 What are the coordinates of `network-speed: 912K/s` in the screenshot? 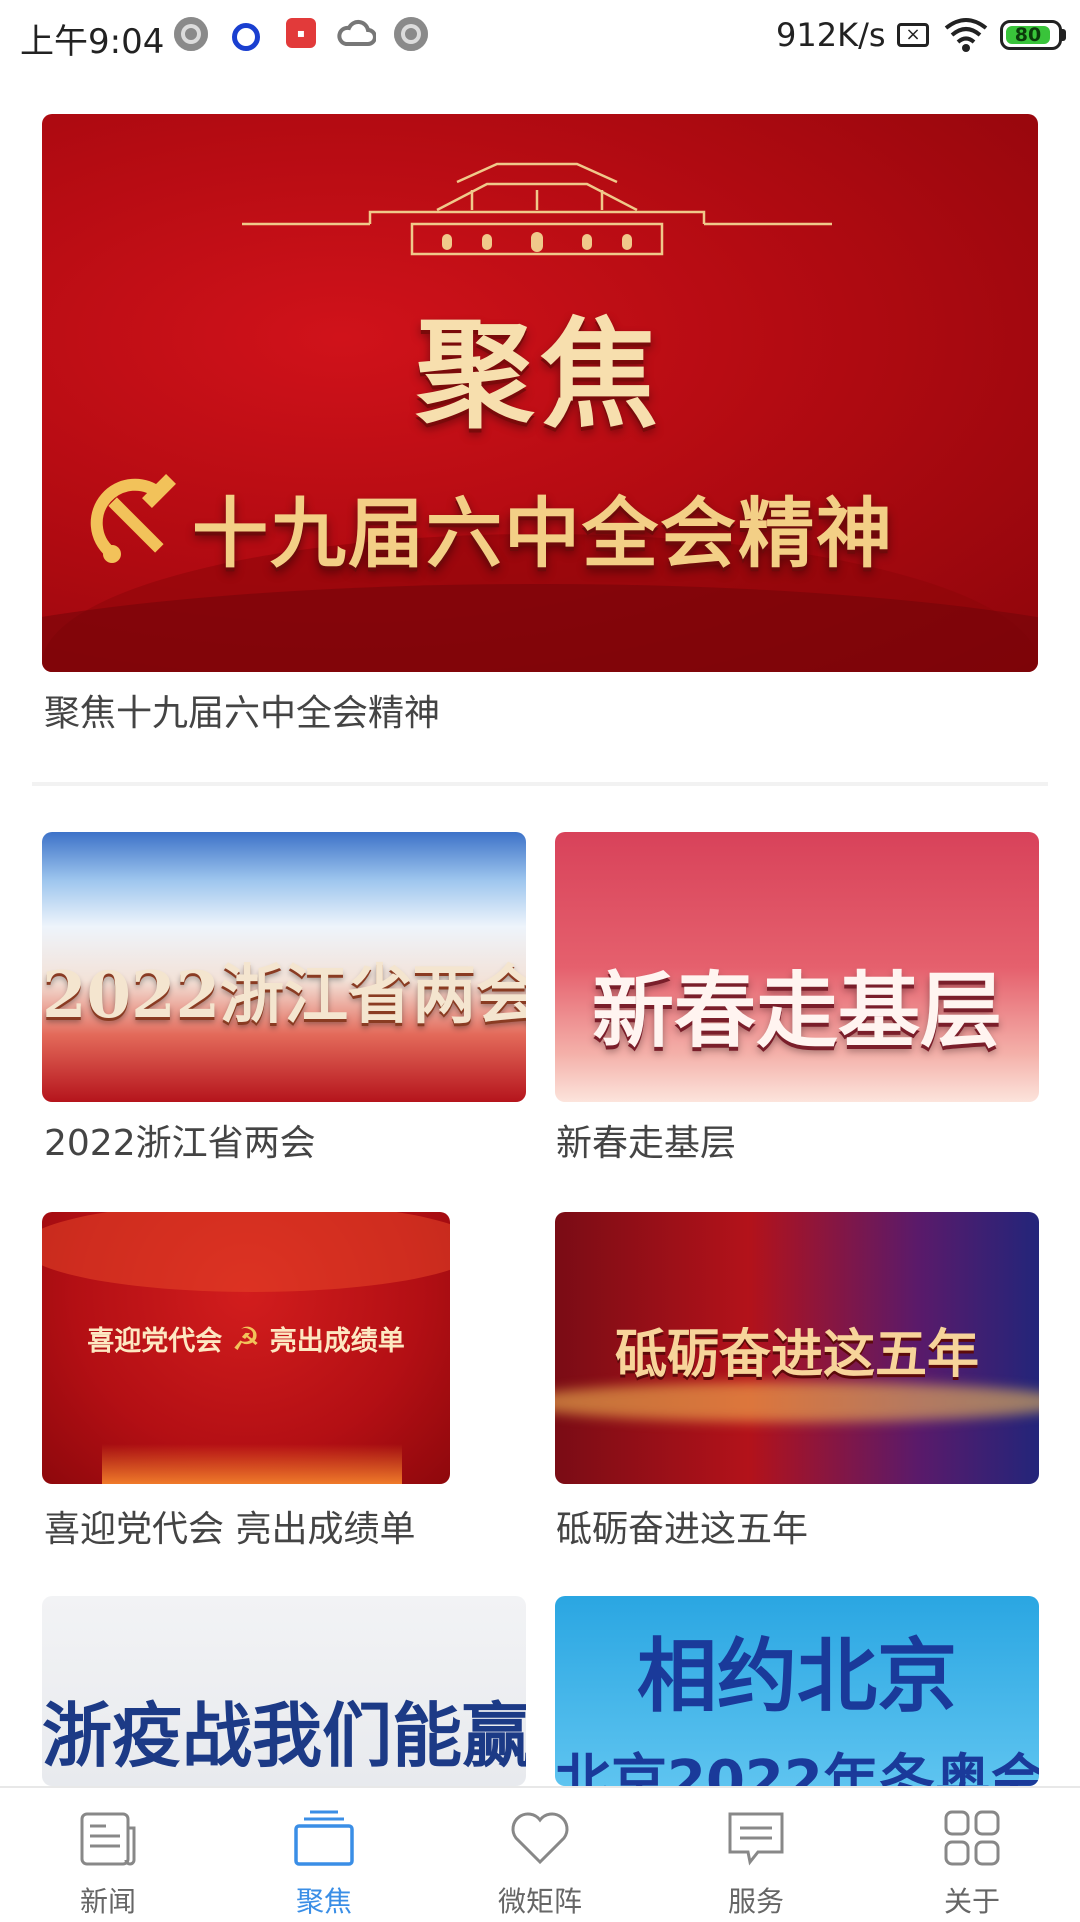 It's located at (831, 35).